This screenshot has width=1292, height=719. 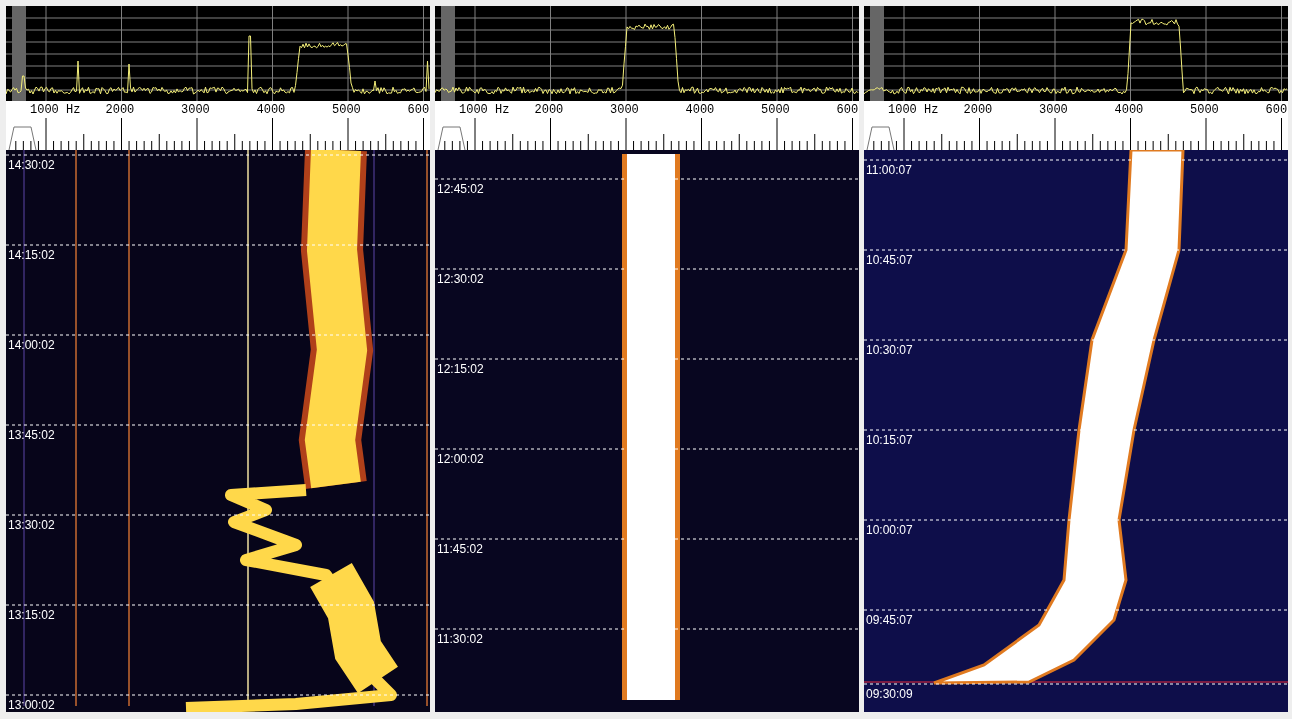 What do you see at coordinates (31, 345) in the screenshot?
I see `timestamp-label: 14:00:02` at bounding box center [31, 345].